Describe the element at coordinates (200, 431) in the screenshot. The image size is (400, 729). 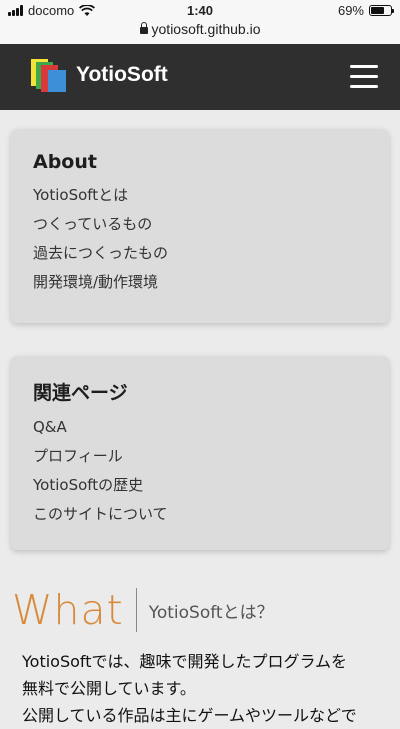
I see `related-link-1: Q&A` at that location.